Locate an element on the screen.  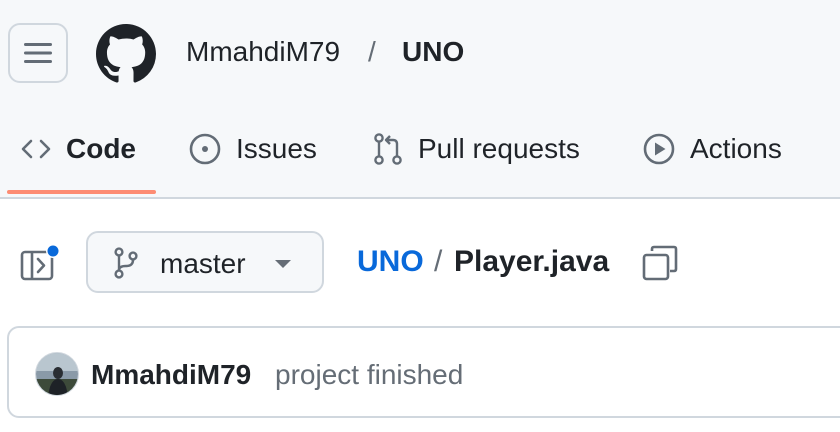
tab-actions: Actions is located at coordinates (712, 149).